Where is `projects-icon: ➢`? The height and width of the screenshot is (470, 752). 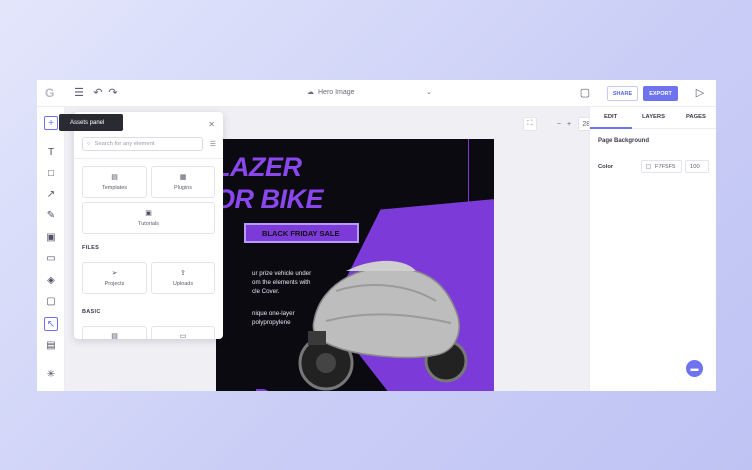
projects-icon: ➢ is located at coordinates (114, 273).